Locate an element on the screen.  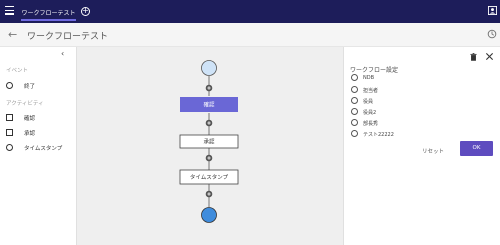
page-title: ワークフローテスト is located at coordinates (68, 37).